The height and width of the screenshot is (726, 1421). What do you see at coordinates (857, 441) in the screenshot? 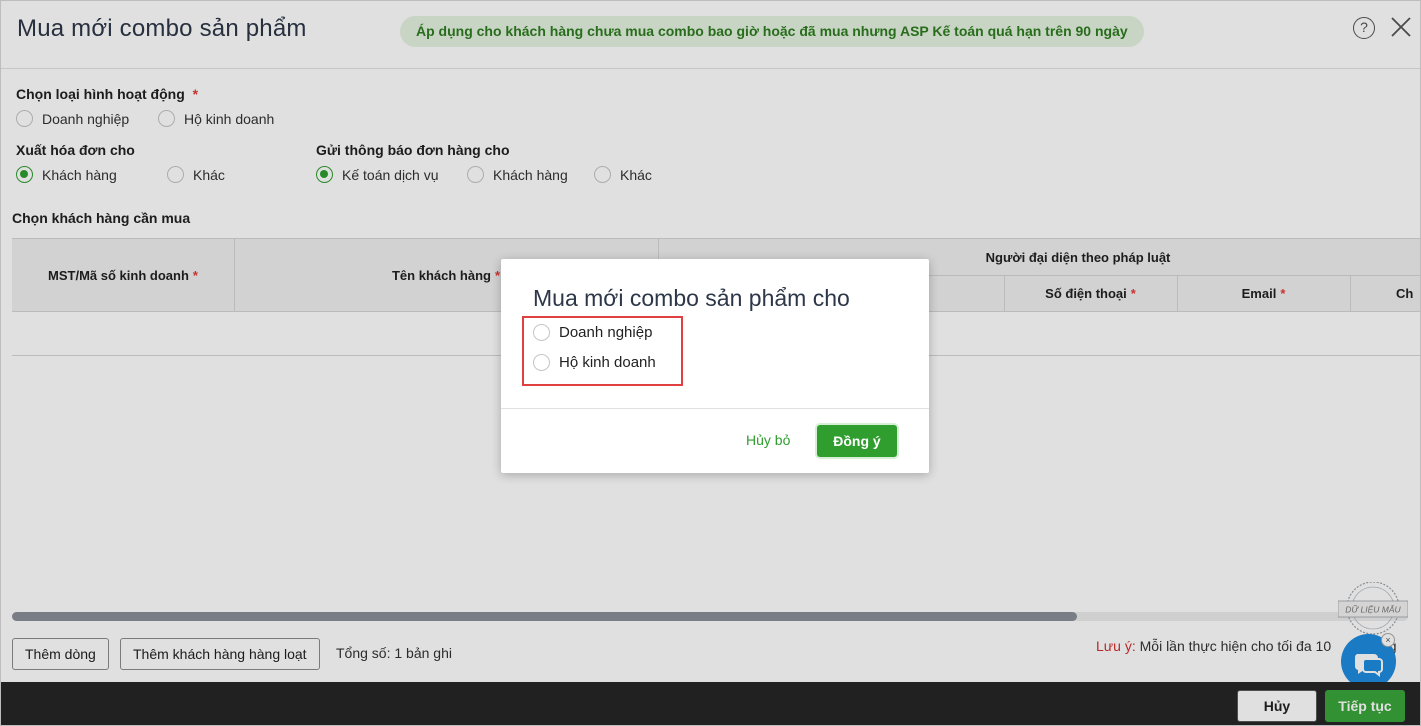
I see `dialog-confirm-button: Đồng ý` at bounding box center [857, 441].